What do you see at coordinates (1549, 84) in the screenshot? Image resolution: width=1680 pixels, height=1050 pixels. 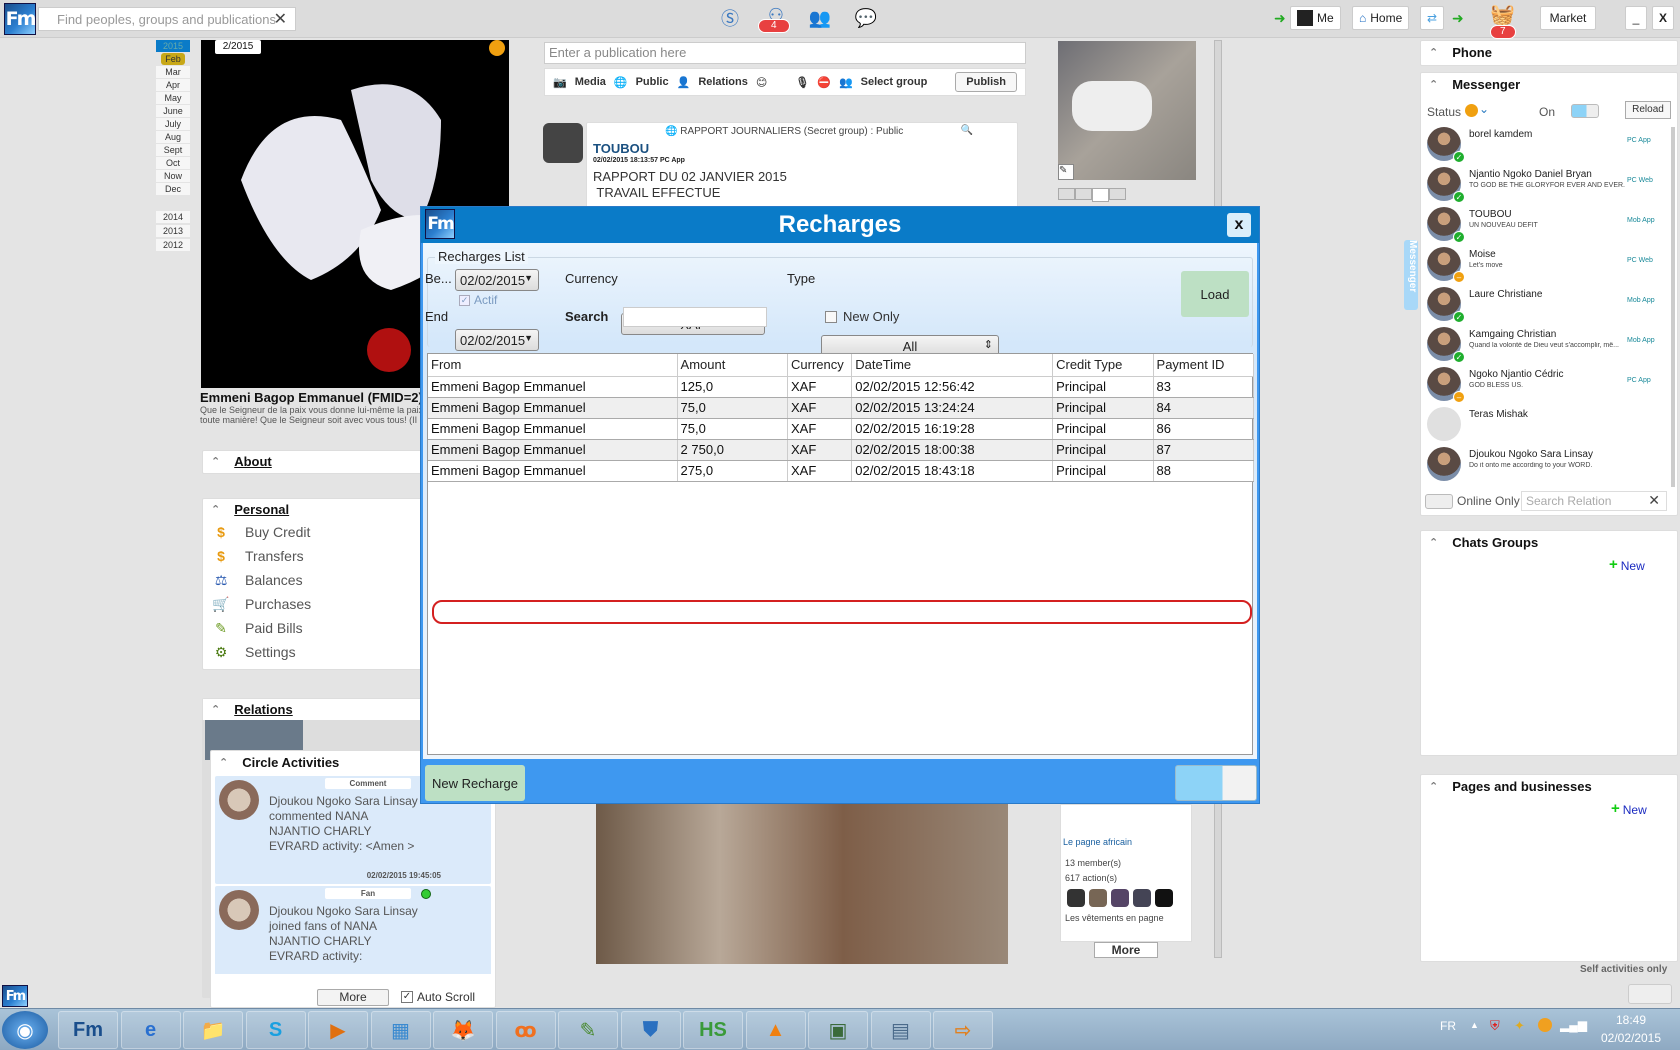 I see `messenger-header: ⌃ Messenger` at bounding box center [1549, 84].